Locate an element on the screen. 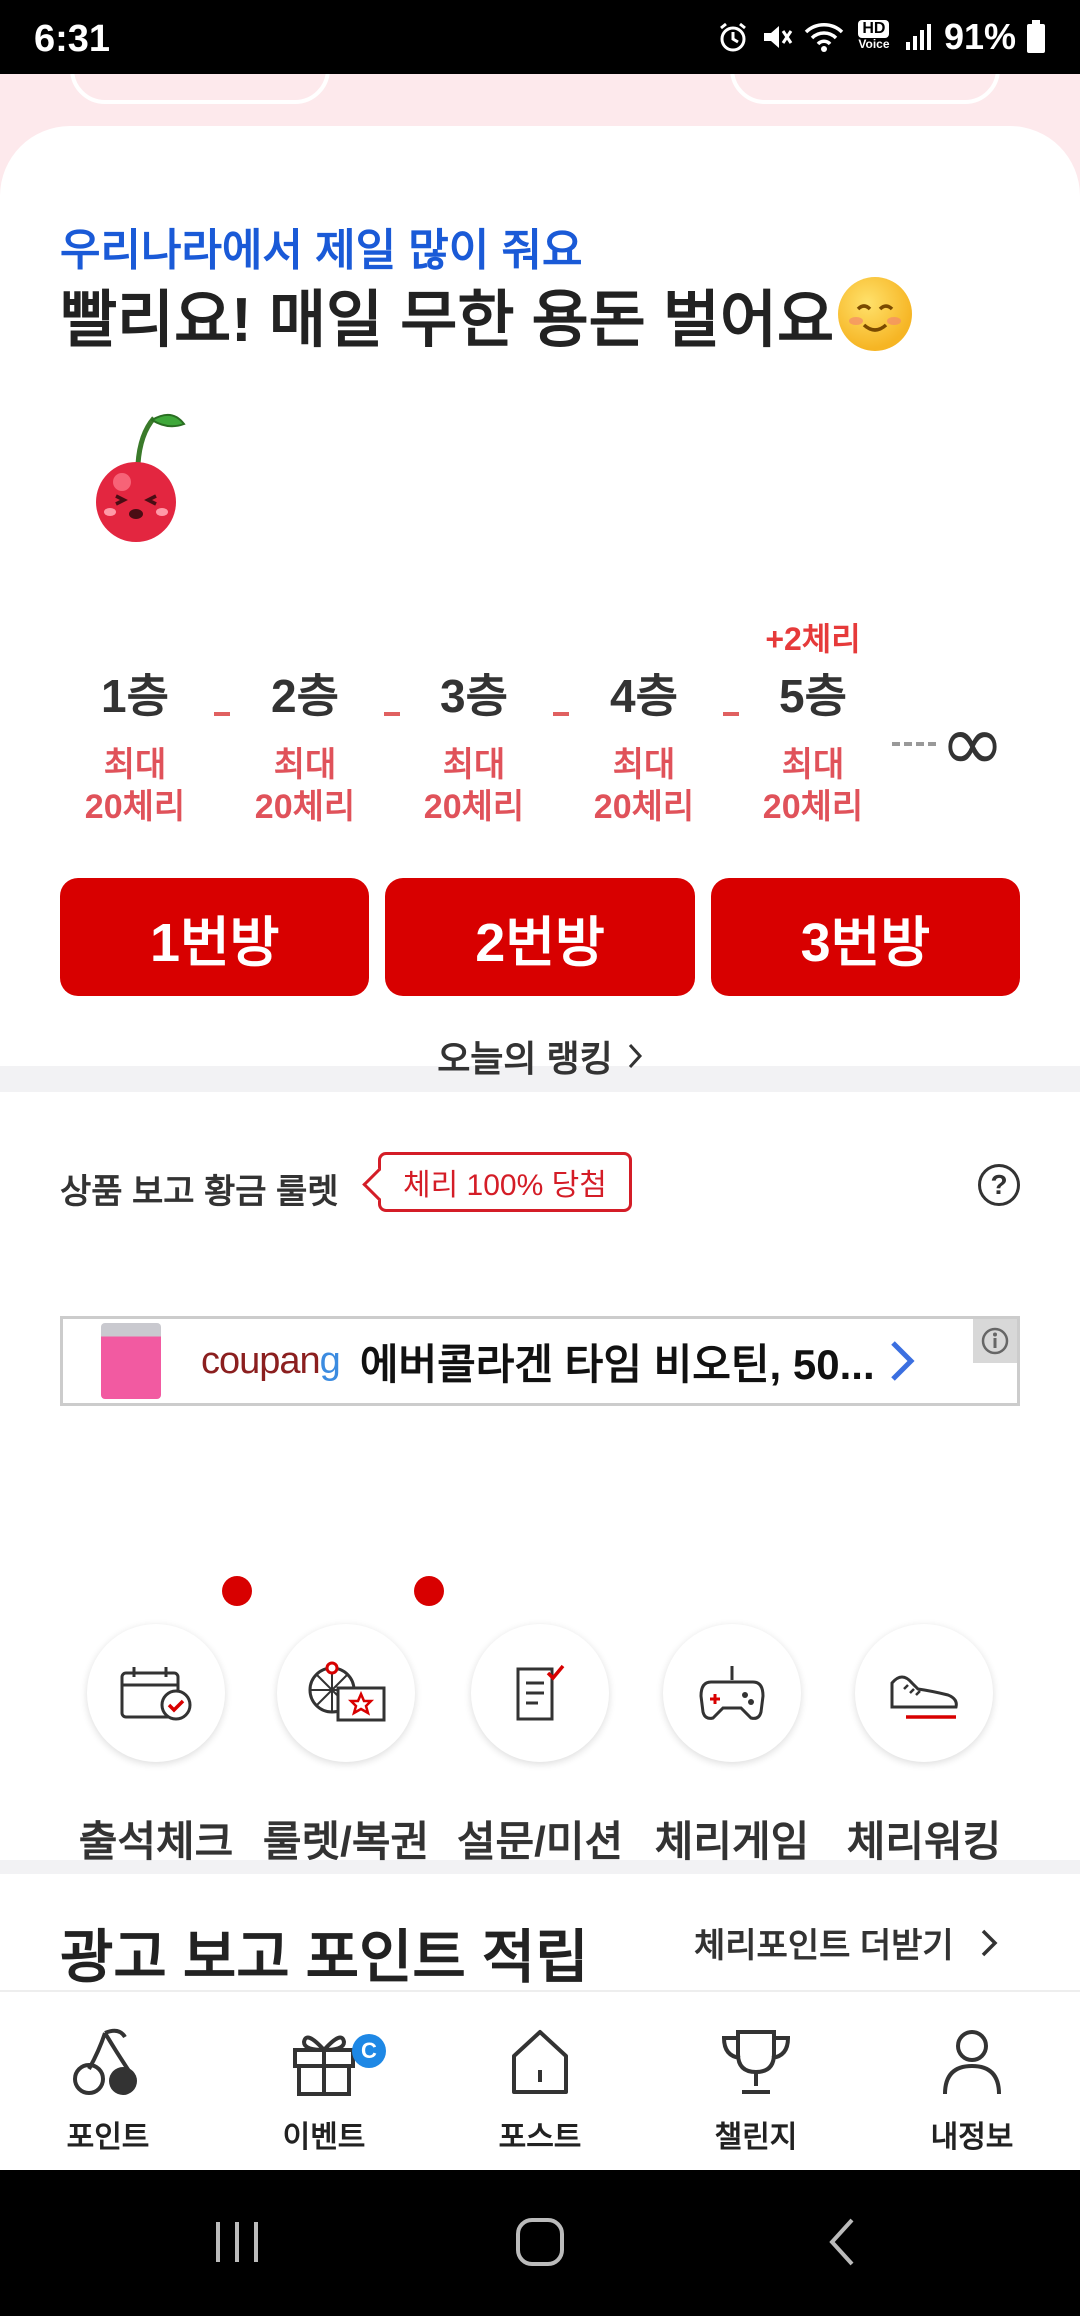  menu-cherry-game: 체리게임 is located at coordinates (732, 1746).